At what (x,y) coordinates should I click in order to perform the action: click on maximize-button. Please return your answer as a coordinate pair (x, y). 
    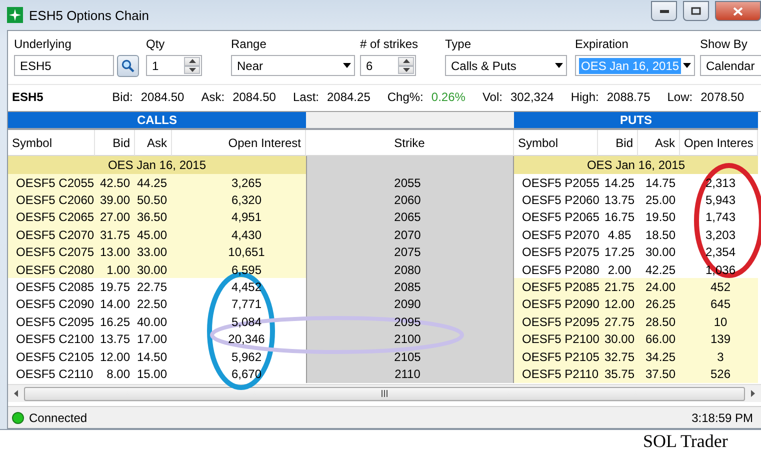
    Looking at the image, I should click on (696, 11).